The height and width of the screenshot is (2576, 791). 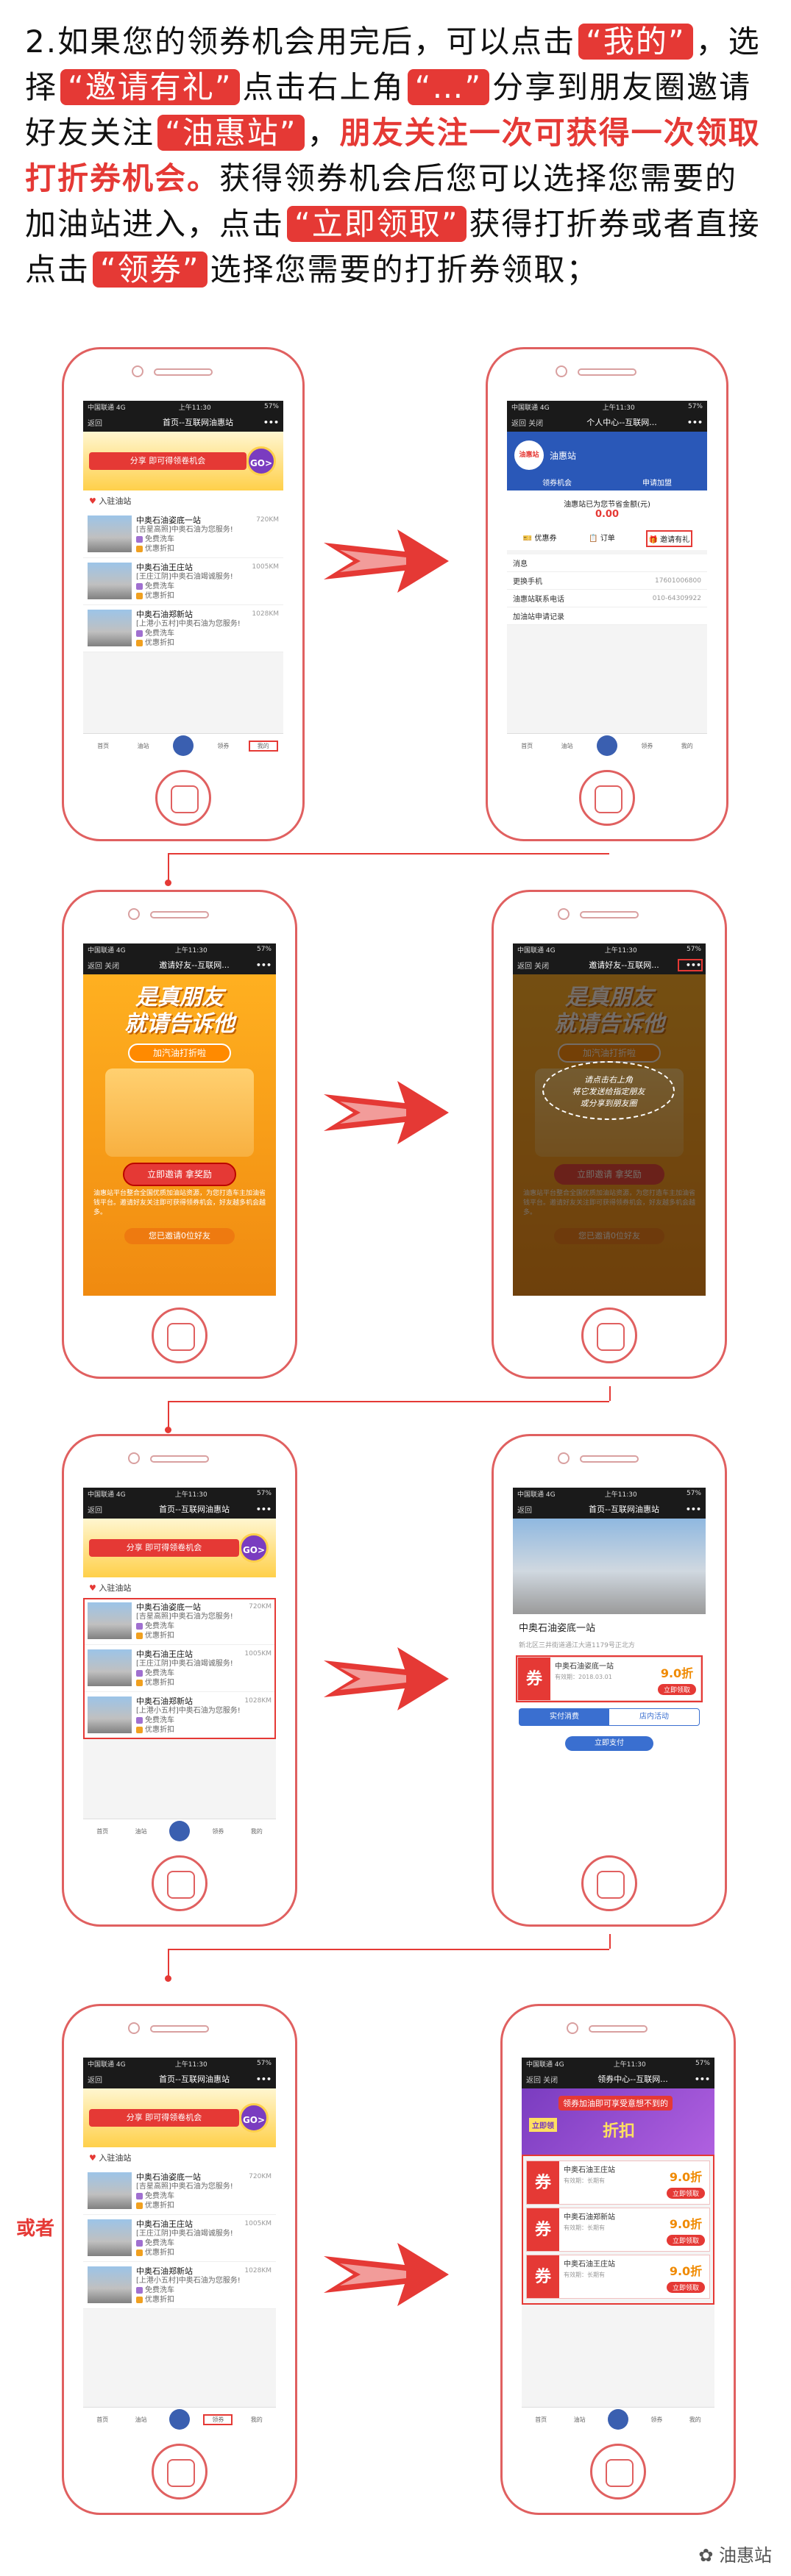 What do you see at coordinates (607, 598) in the screenshot?
I see `menu-row: 油惠站联系电话 010-64309922` at bounding box center [607, 598].